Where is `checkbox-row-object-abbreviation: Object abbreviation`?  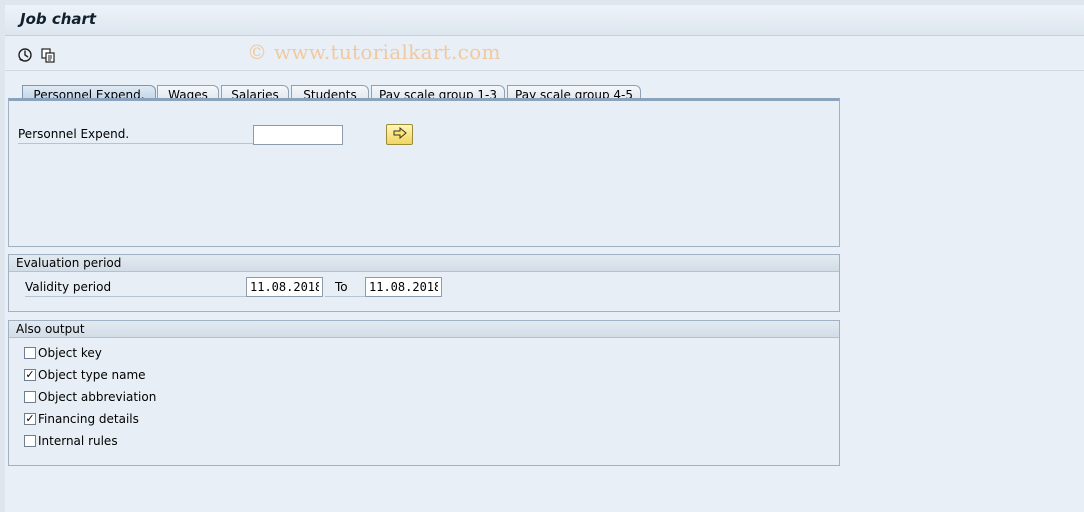
checkbox-row-object-abbreviation: Object abbreviation is located at coordinates (90, 397).